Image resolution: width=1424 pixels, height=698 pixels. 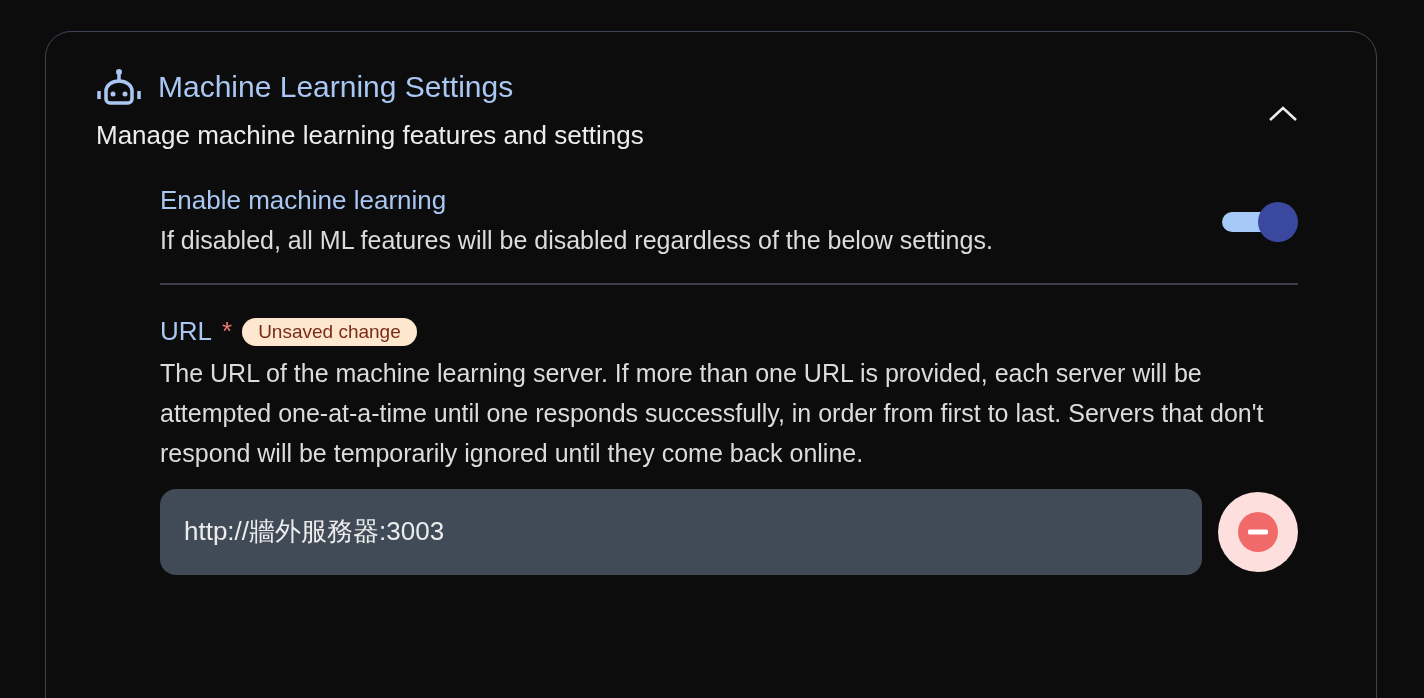 I want to click on section-subtitle: Manage machine learning features and settings, so click(x=370, y=135).